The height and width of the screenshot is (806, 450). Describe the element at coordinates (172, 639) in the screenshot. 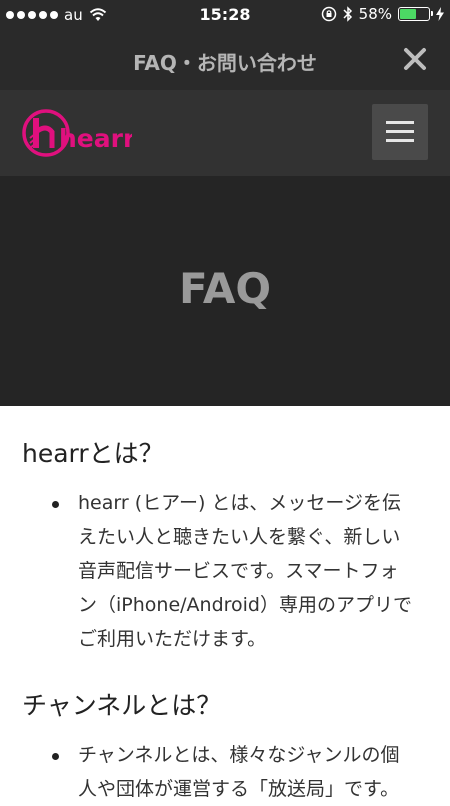

I see `answer-line: ご利用いただけます。` at that location.